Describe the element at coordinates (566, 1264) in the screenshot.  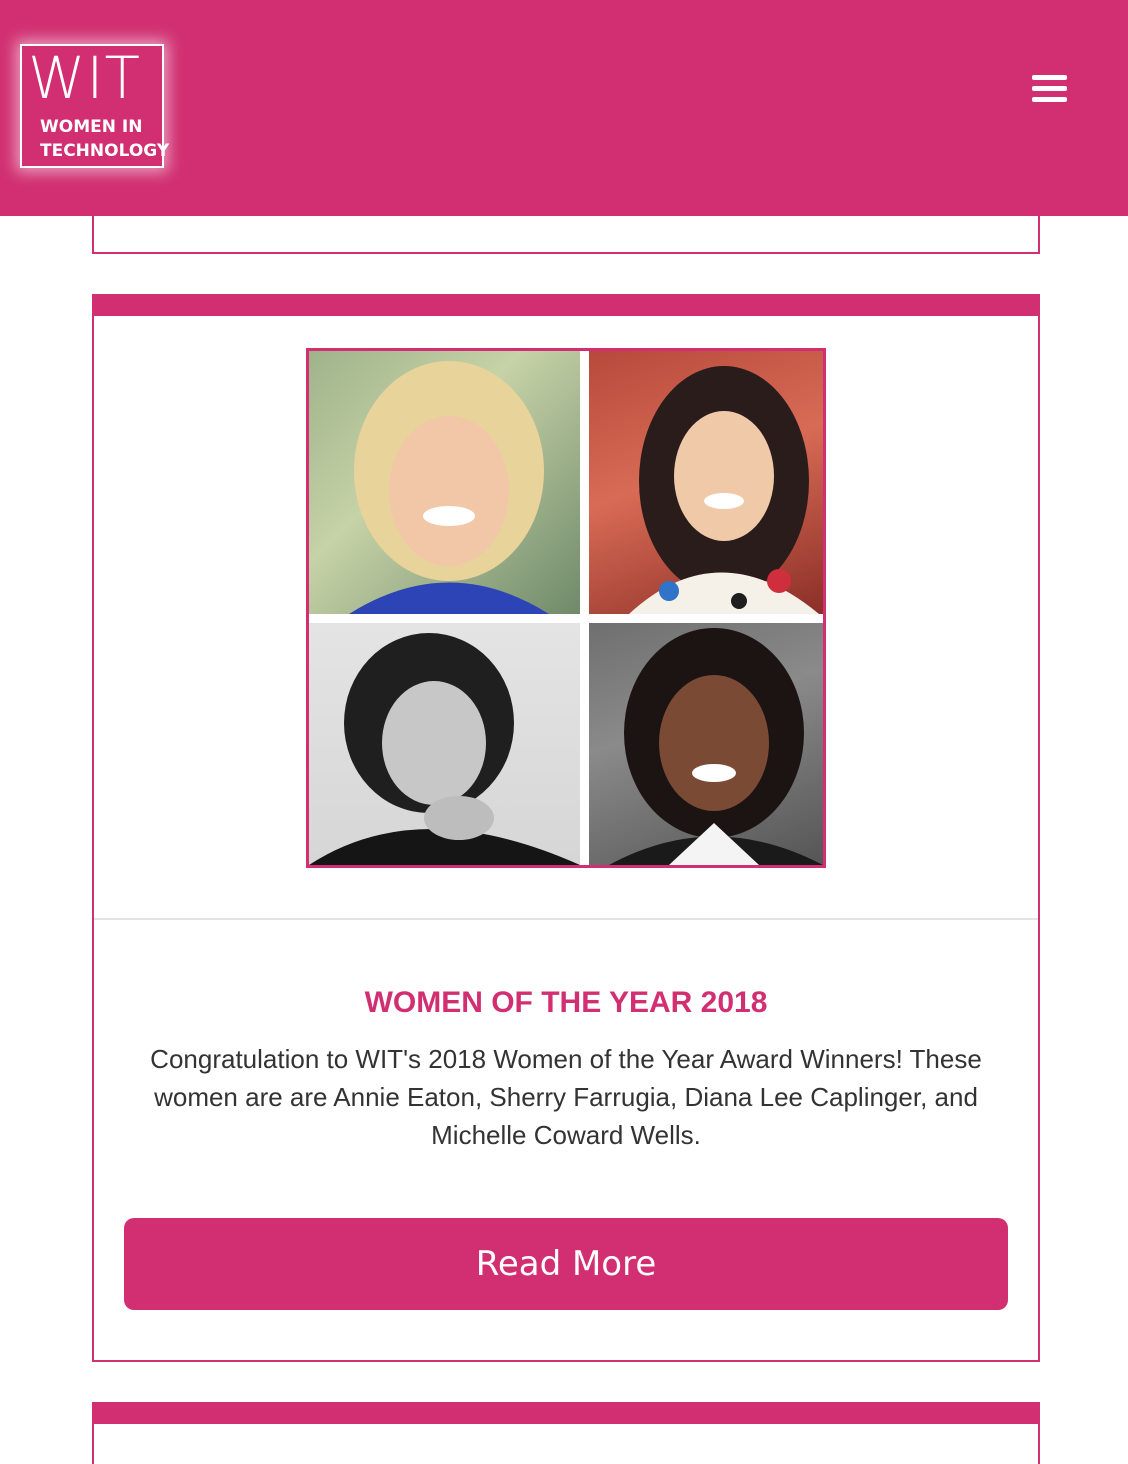
I see `read-more-button: Read More` at that location.